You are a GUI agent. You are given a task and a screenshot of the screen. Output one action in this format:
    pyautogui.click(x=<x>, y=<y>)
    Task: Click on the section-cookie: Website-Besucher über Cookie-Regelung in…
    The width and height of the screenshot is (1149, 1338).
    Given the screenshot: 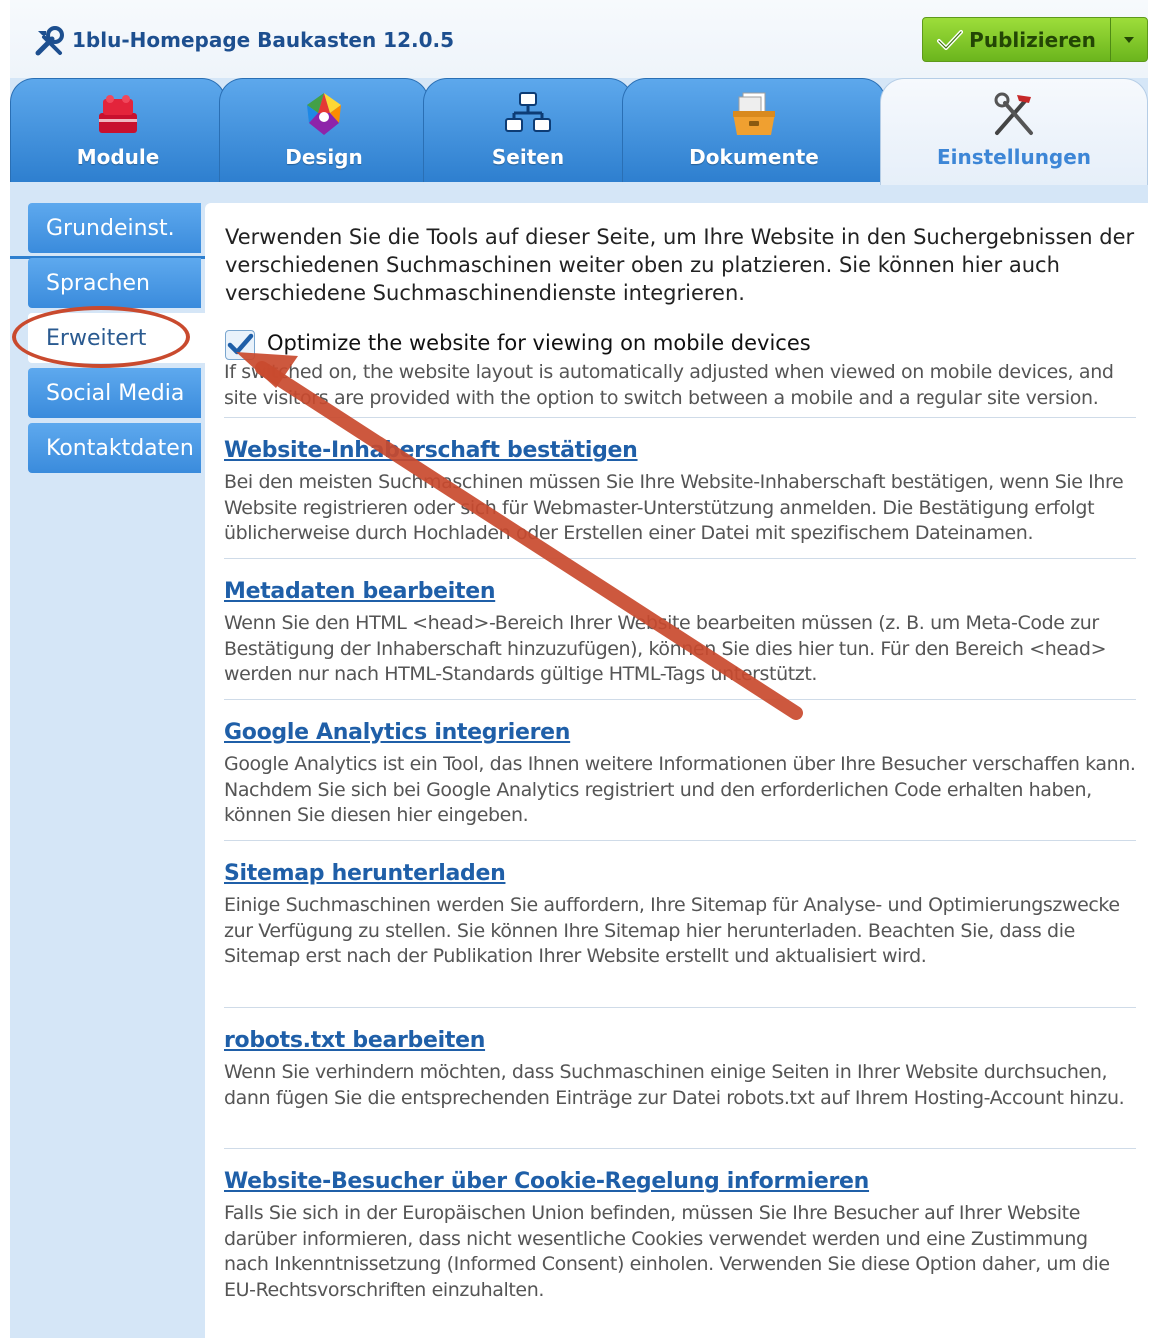 What is the action you would take?
    pyautogui.click(x=680, y=1225)
    